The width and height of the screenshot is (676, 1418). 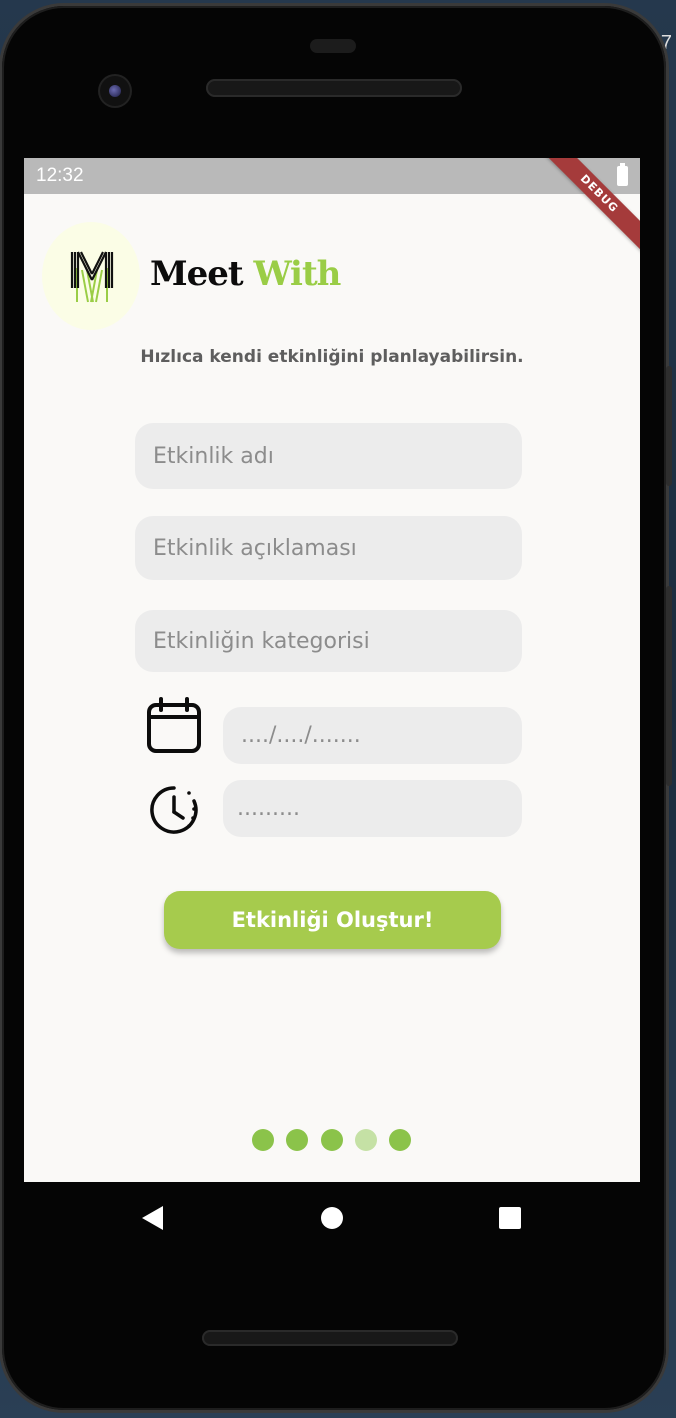 I want to click on volume-button, so click(x=669, y=686).